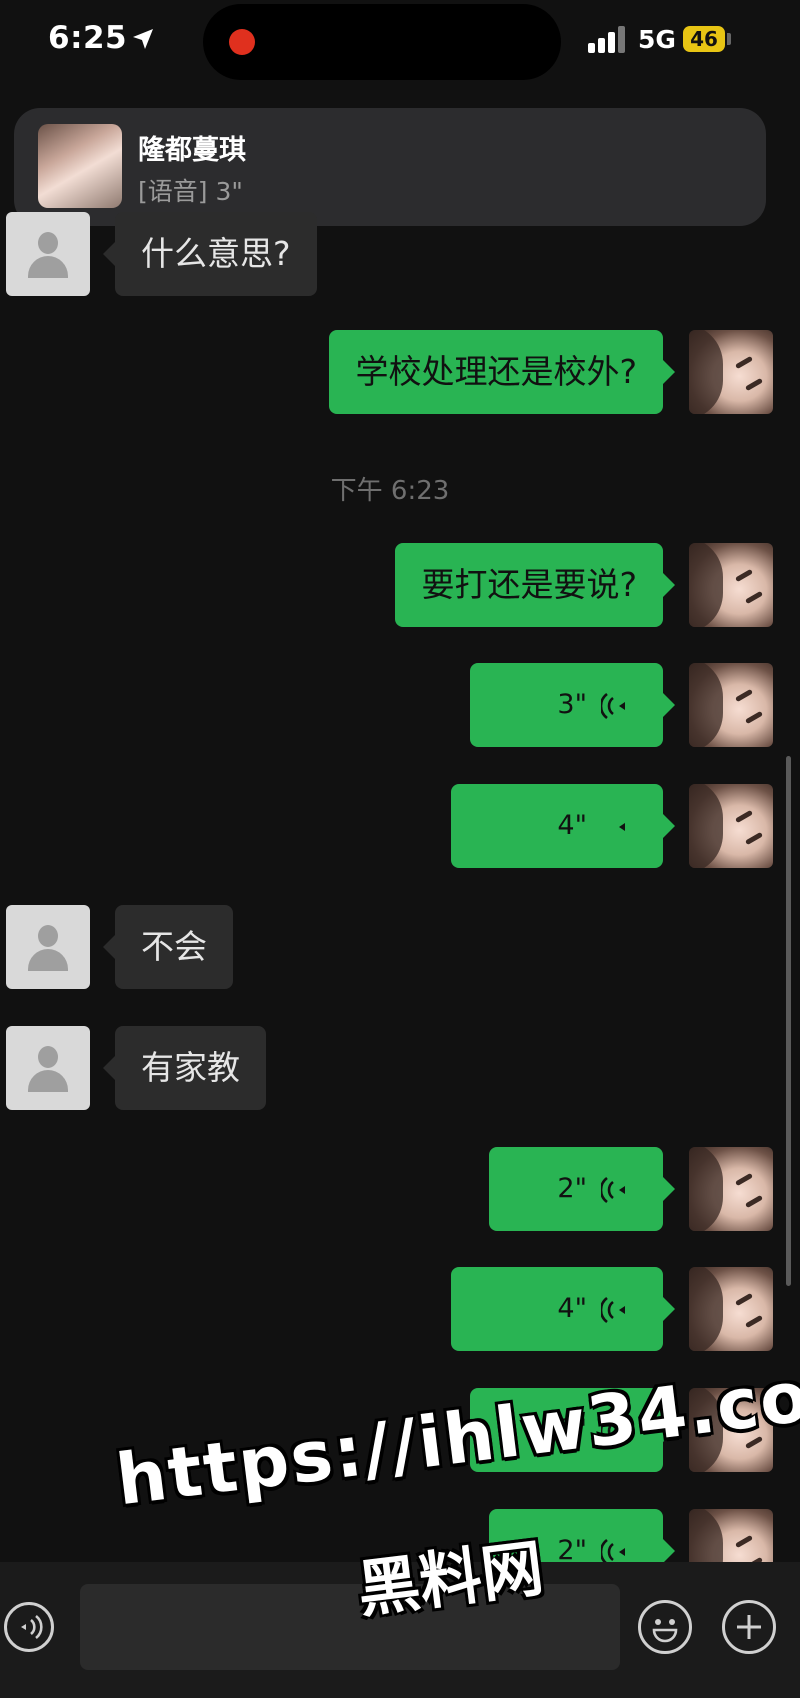 The height and width of the screenshot is (1698, 800). What do you see at coordinates (704, 39) in the screenshot?
I see `battery-icon: 46` at bounding box center [704, 39].